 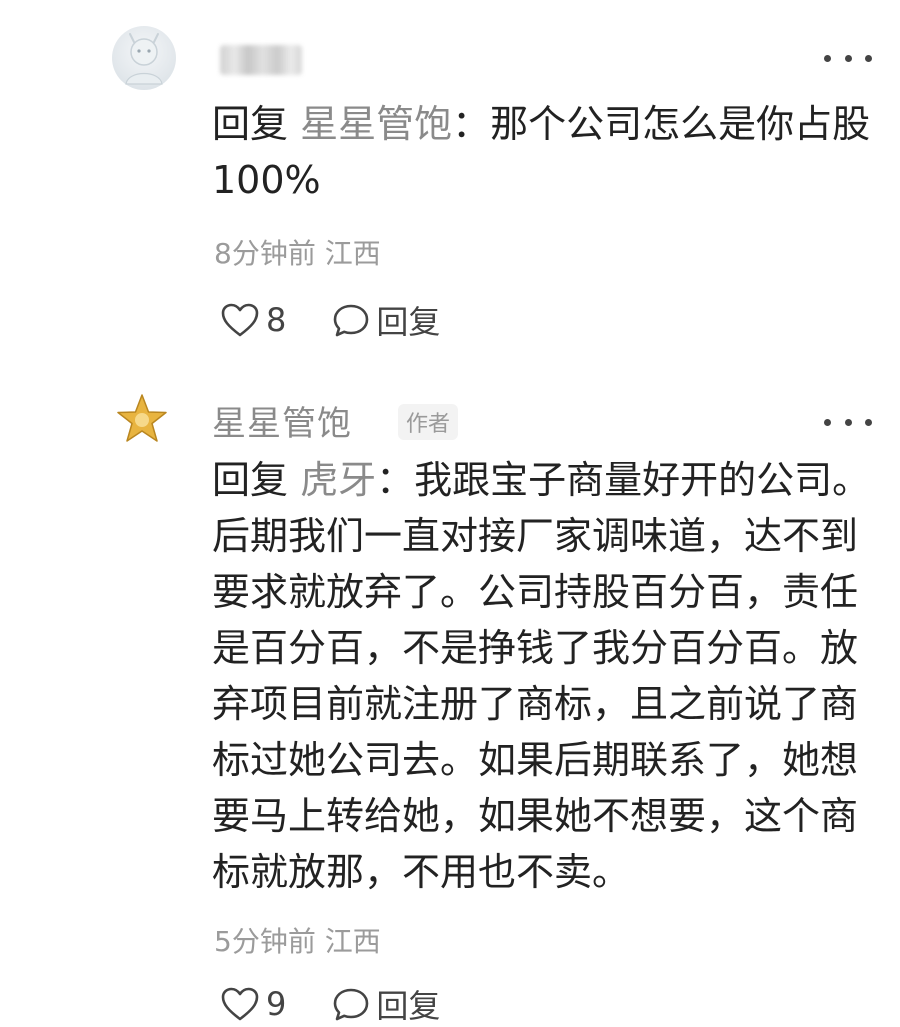 I want to click on comment-content: 回复 星星管饱：那个公司怎么是你占股100%, so click(x=552, y=152).